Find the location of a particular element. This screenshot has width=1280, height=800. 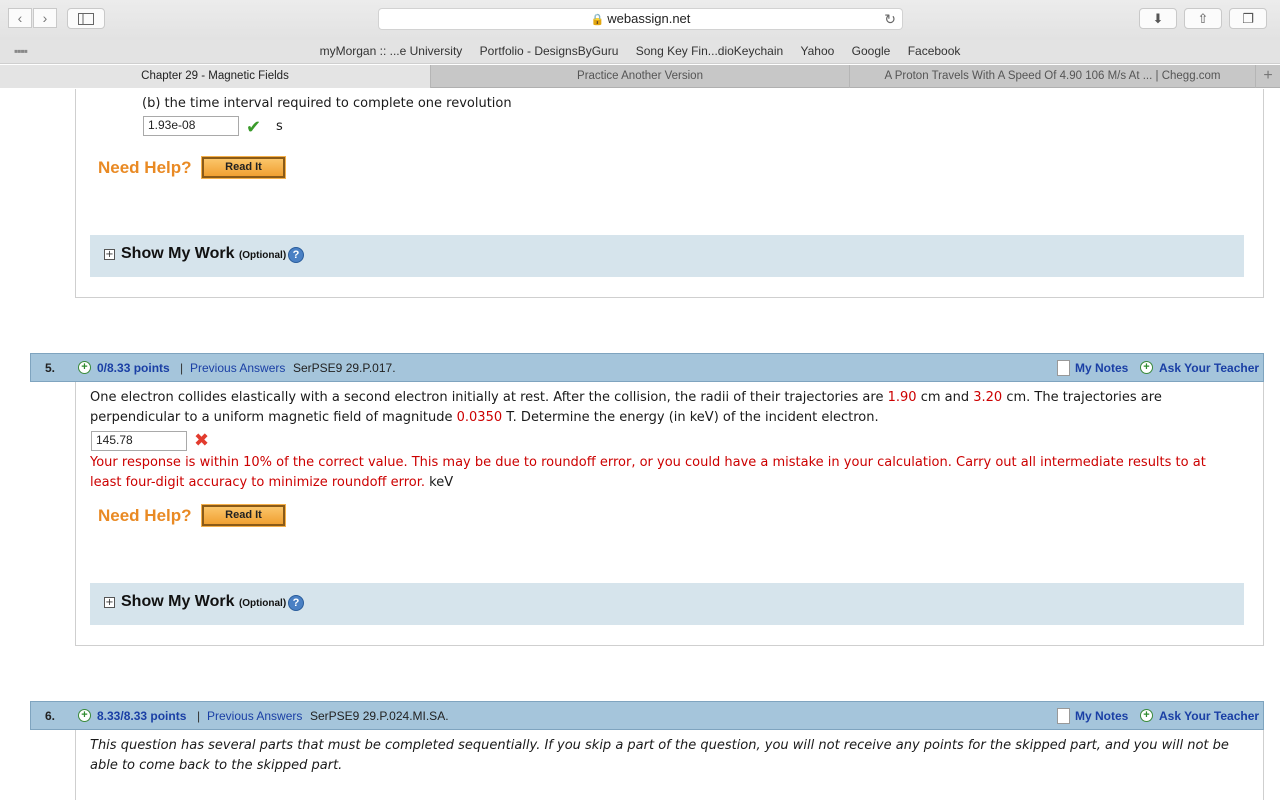

value-field: 0.0350 is located at coordinates (479, 417).